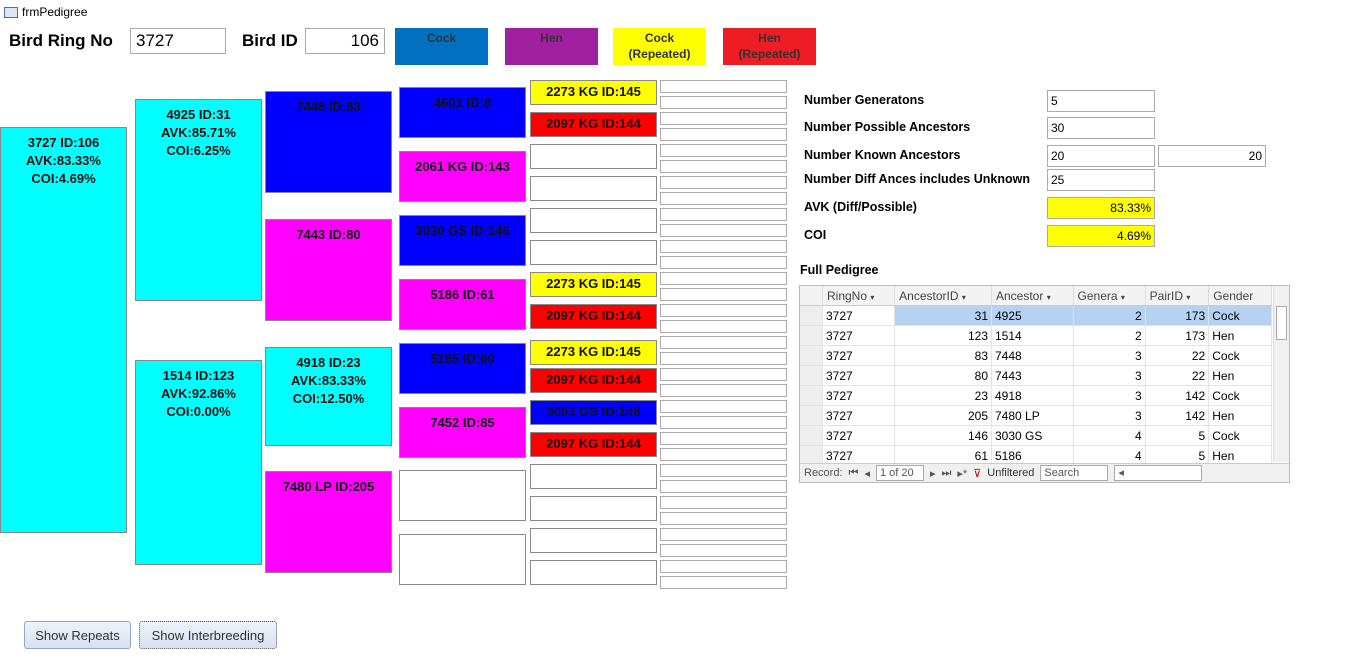  What do you see at coordinates (63, 330) in the screenshot?
I see `pedigree-box-gen1: 3727 ID:106 AVK:83.33% COI:4.69%` at bounding box center [63, 330].